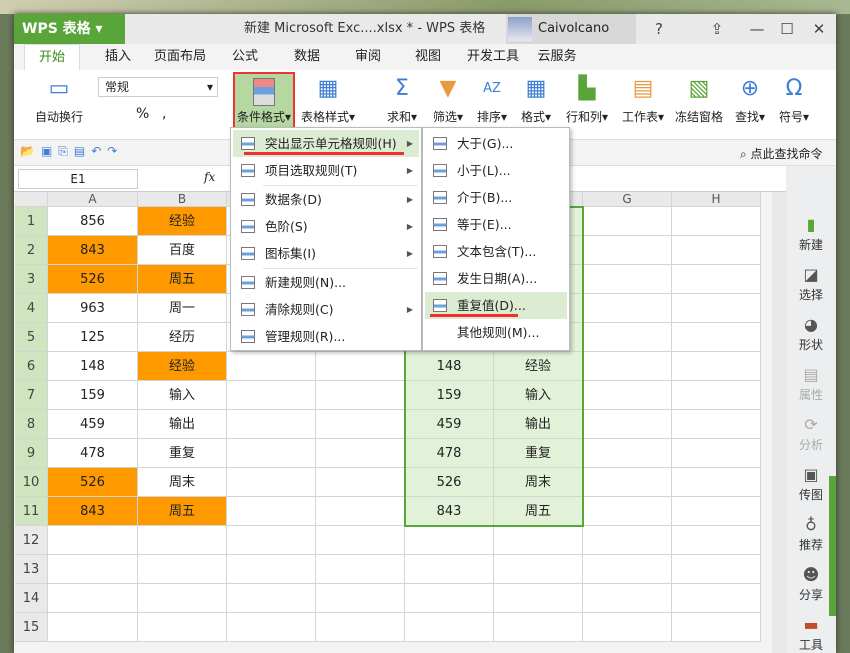  Describe the element at coordinates (78, 179) in the screenshot. I see `name-box: E1` at that location.